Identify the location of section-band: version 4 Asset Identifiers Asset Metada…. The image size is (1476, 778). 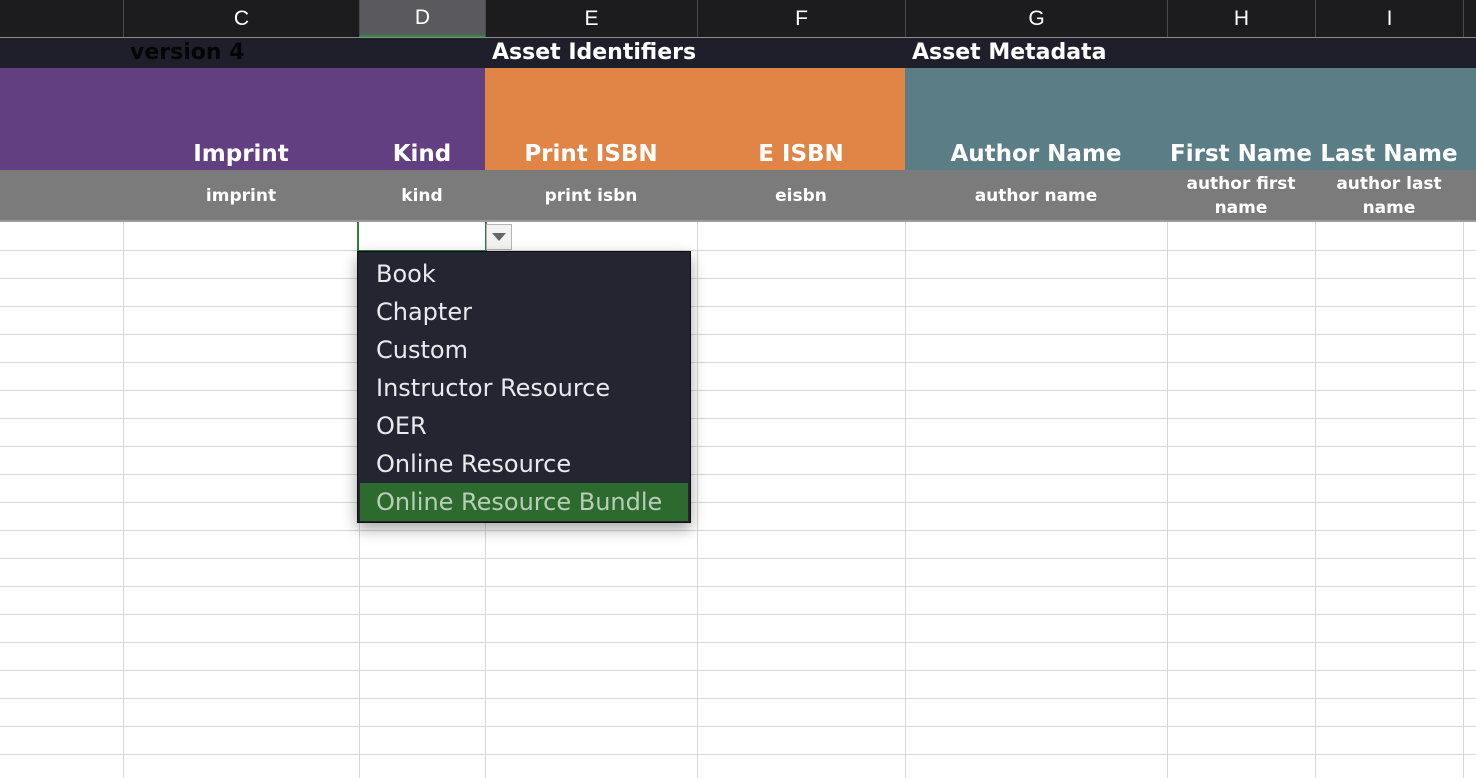
(738, 53).